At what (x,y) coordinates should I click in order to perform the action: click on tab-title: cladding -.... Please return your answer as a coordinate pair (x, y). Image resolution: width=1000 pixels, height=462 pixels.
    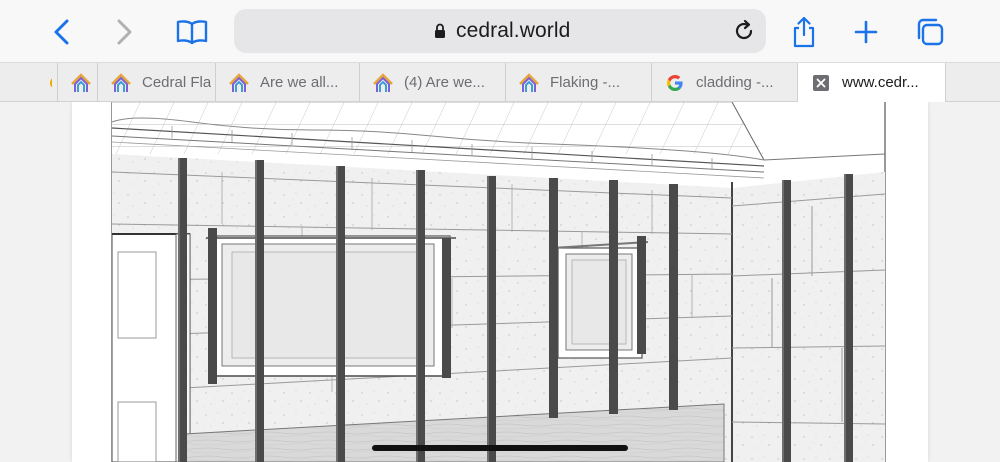
    Looking at the image, I should click on (735, 82).